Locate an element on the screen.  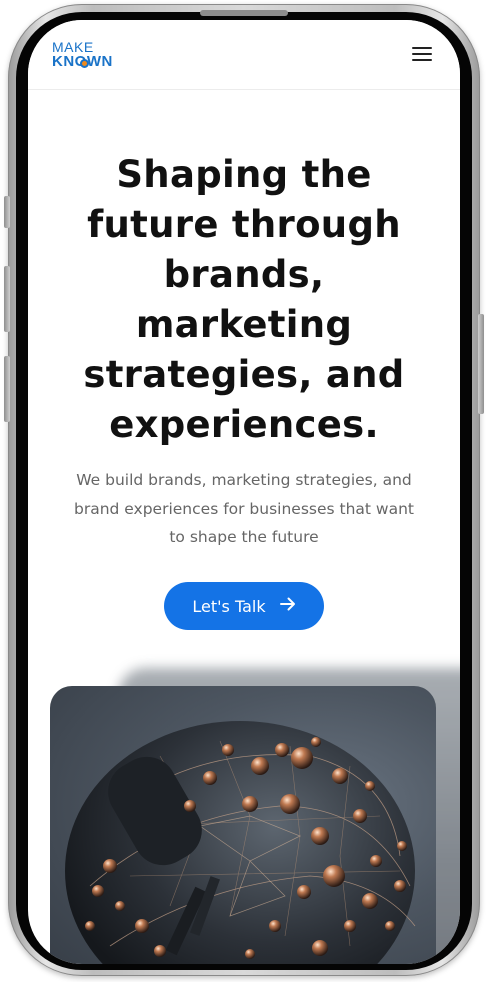
phone-top-speaker is located at coordinates (244, 13).